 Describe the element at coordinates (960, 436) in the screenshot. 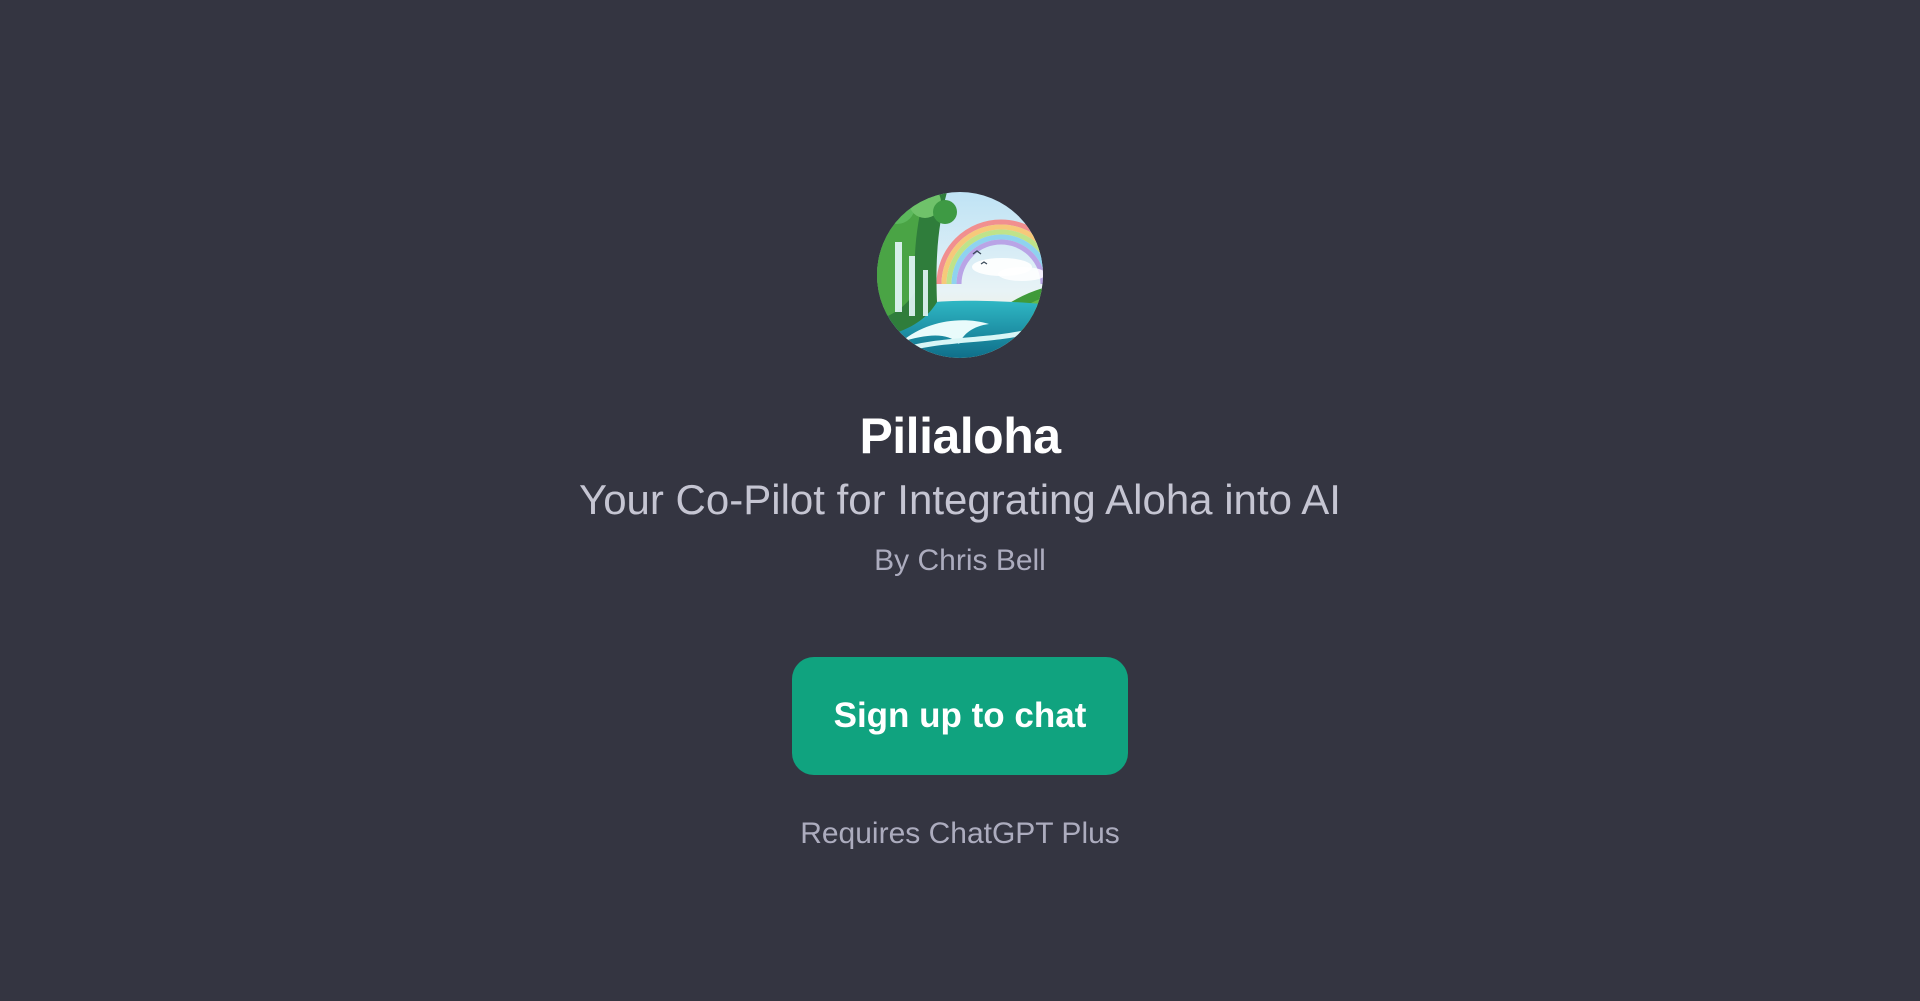

I see `gpt-name: Pilialoha` at that location.